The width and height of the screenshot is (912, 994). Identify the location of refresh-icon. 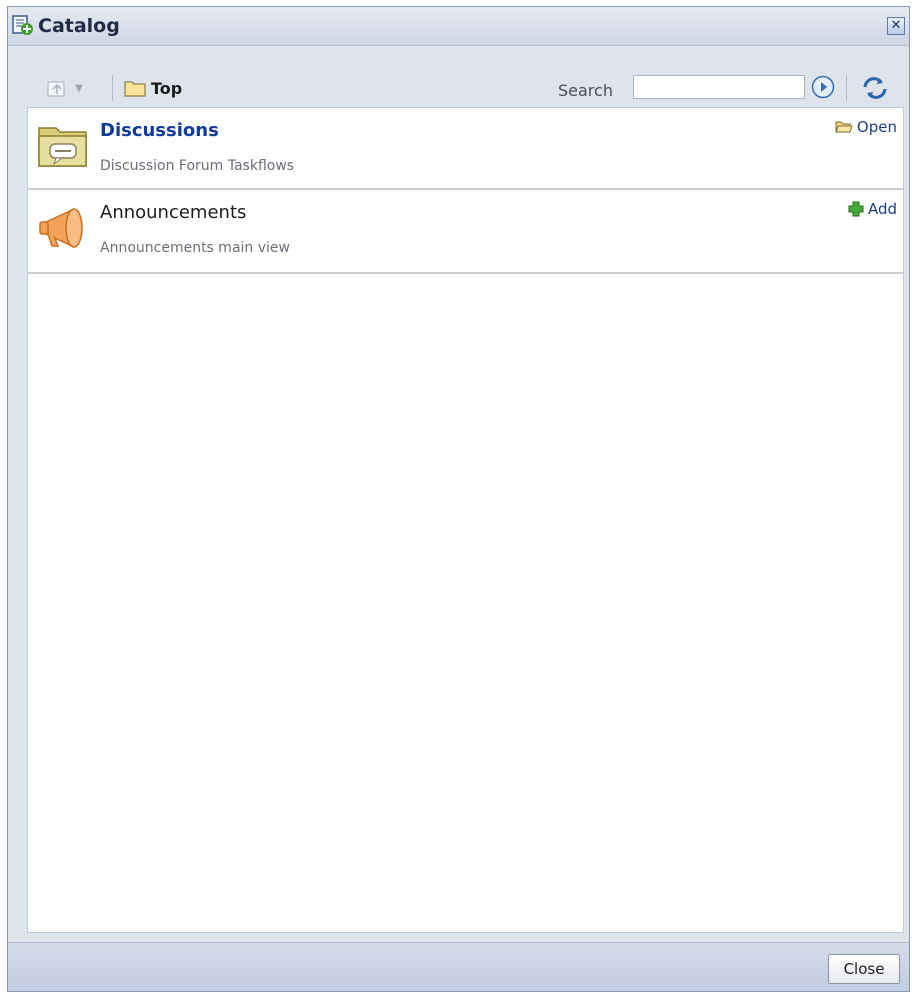
(875, 88).